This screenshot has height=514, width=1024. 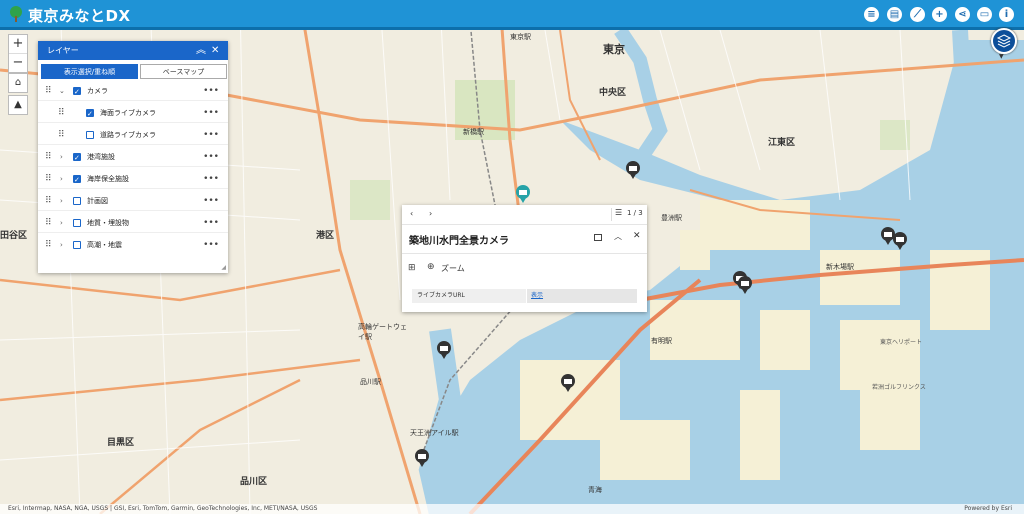 What do you see at coordinates (840, 267) in the screenshot?
I see `map-label-shinkiba: 新木場駅` at bounding box center [840, 267].